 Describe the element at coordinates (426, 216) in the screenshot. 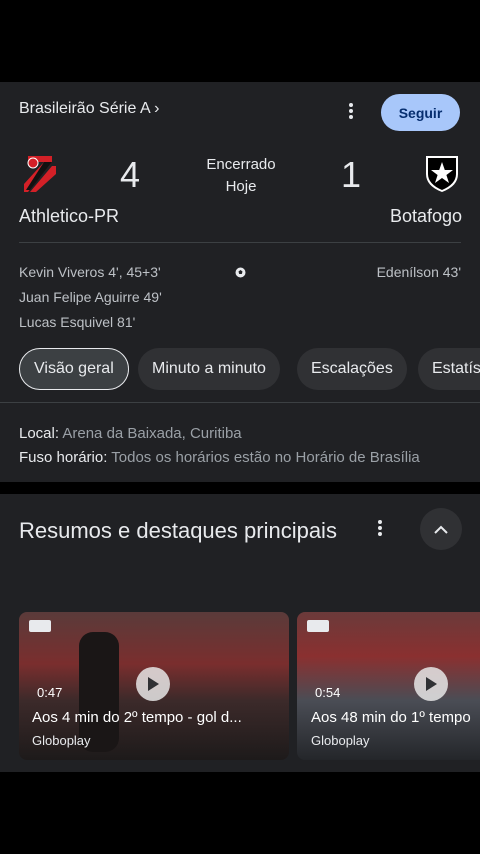

I see `away-team-name: Botafogo` at that location.